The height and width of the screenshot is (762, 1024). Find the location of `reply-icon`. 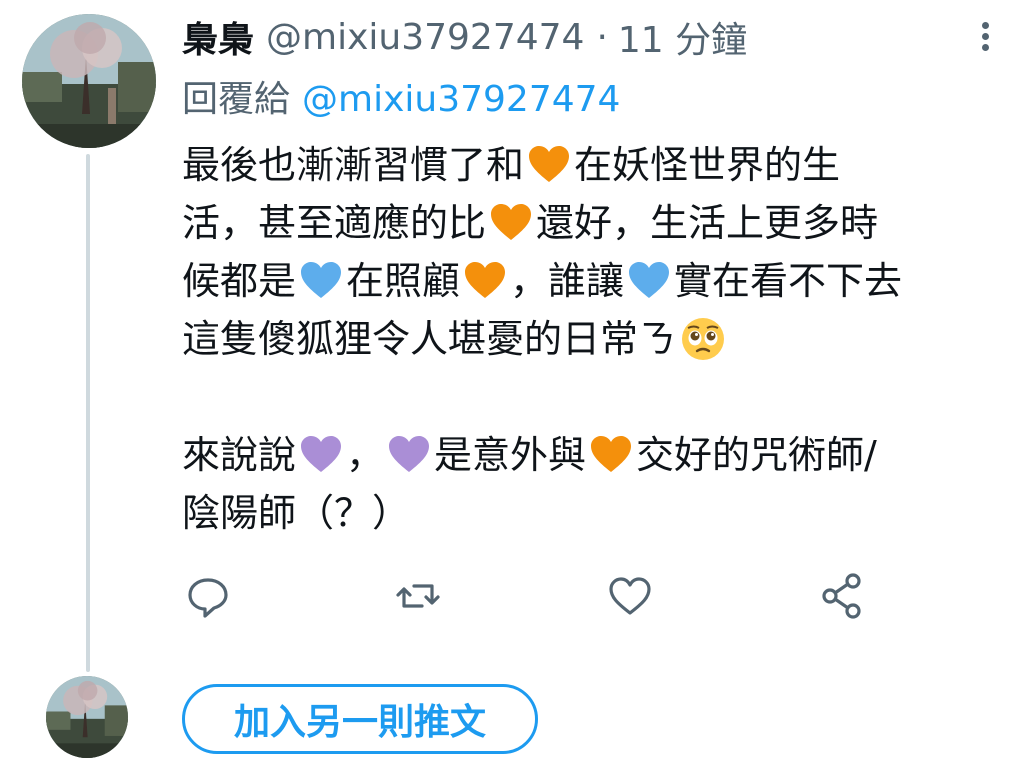

reply-icon is located at coordinates (208, 598).